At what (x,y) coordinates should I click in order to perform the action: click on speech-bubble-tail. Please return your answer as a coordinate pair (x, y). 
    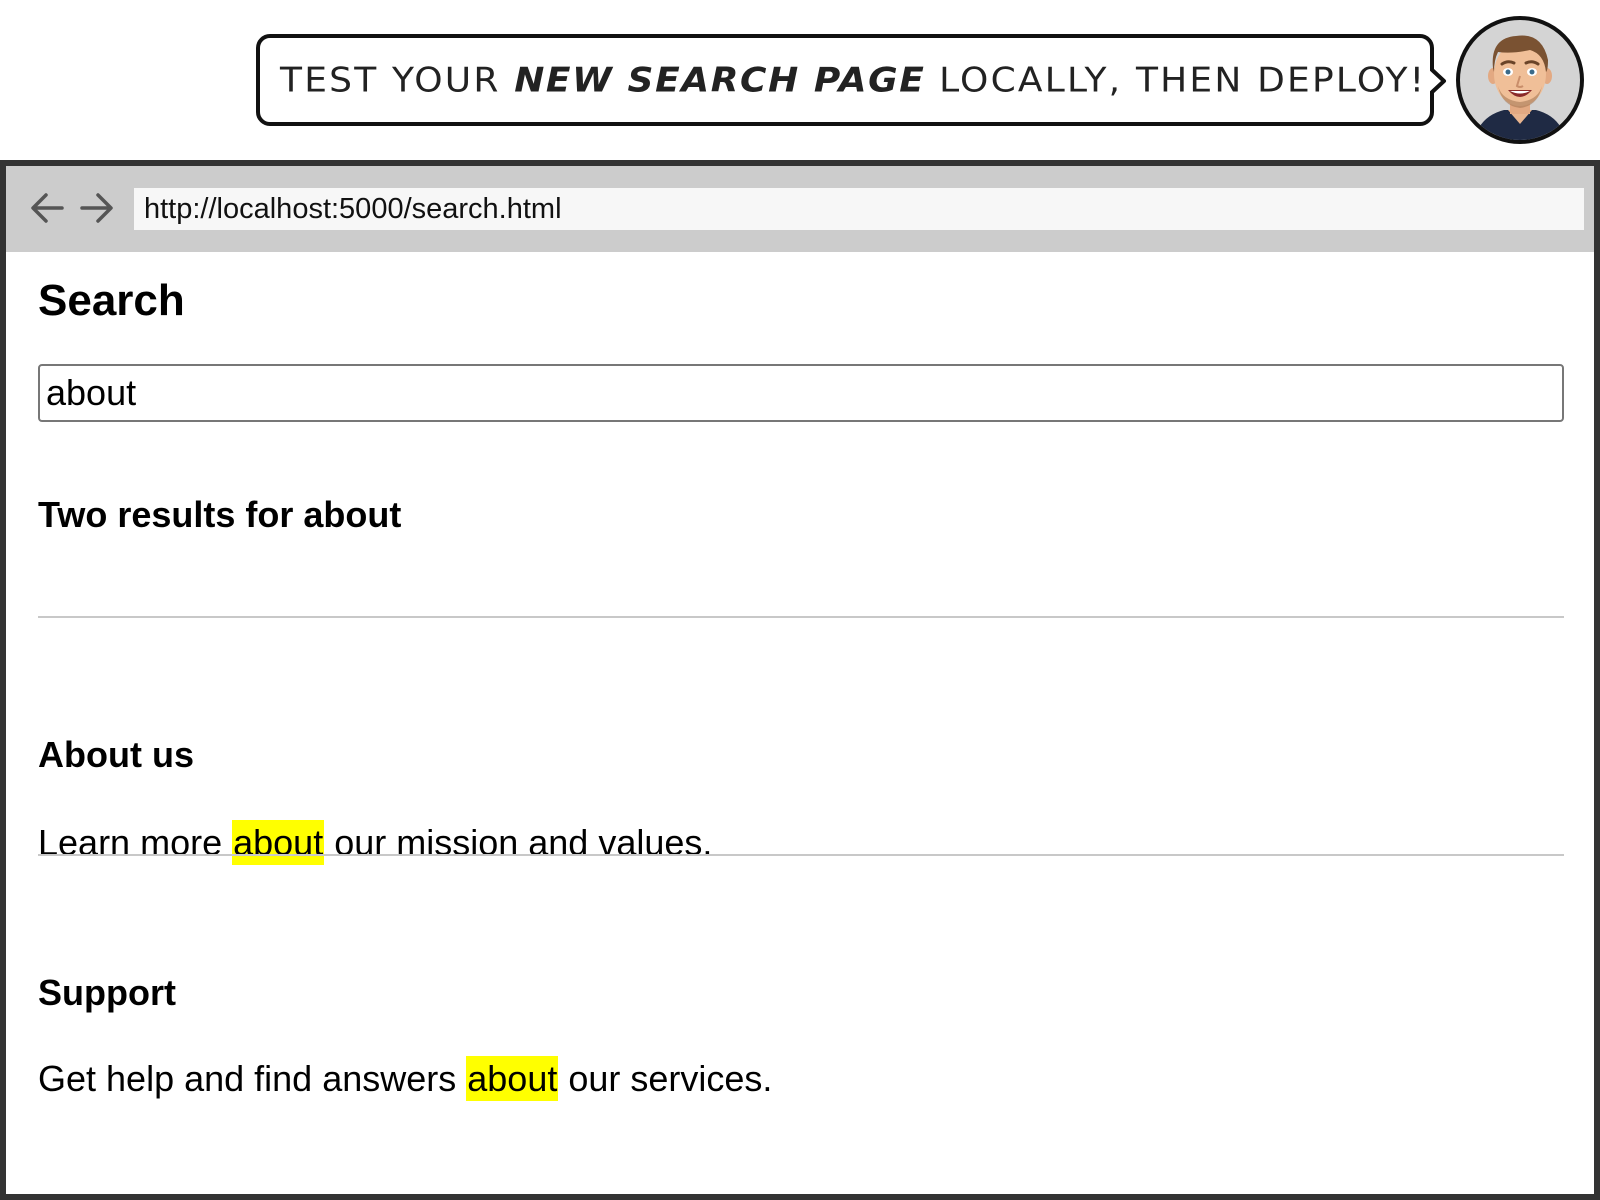
    Looking at the image, I should click on (1438, 81).